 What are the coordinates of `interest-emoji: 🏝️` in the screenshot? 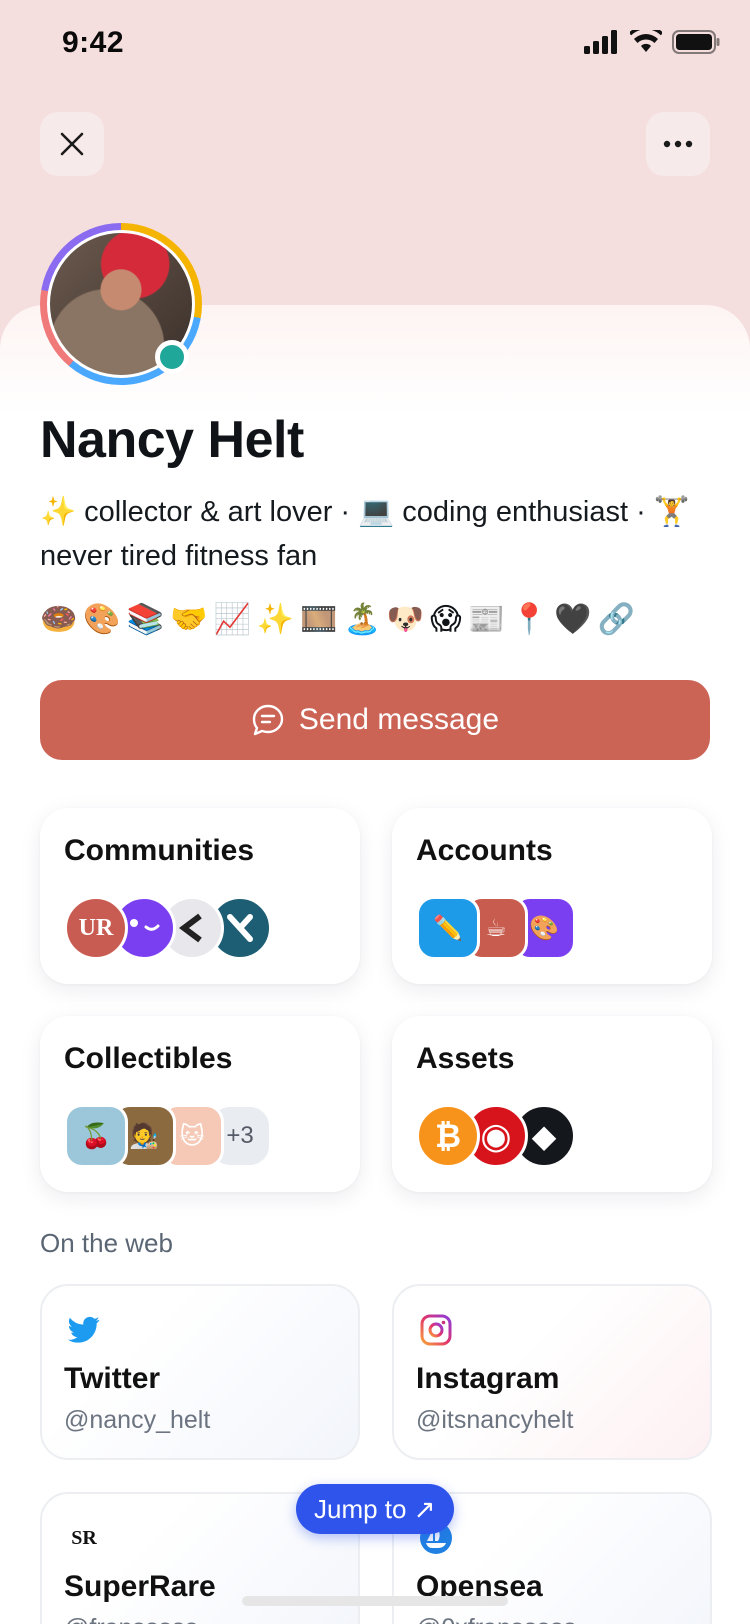 It's located at (362, 620).